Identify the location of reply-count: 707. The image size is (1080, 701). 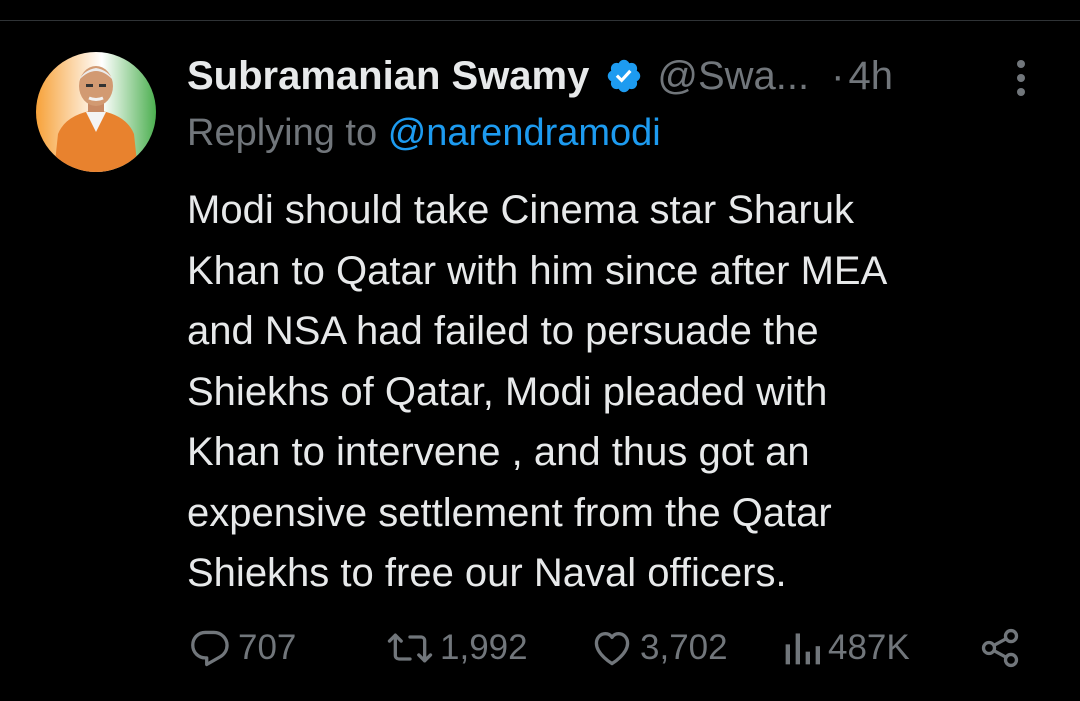
(267, 647).